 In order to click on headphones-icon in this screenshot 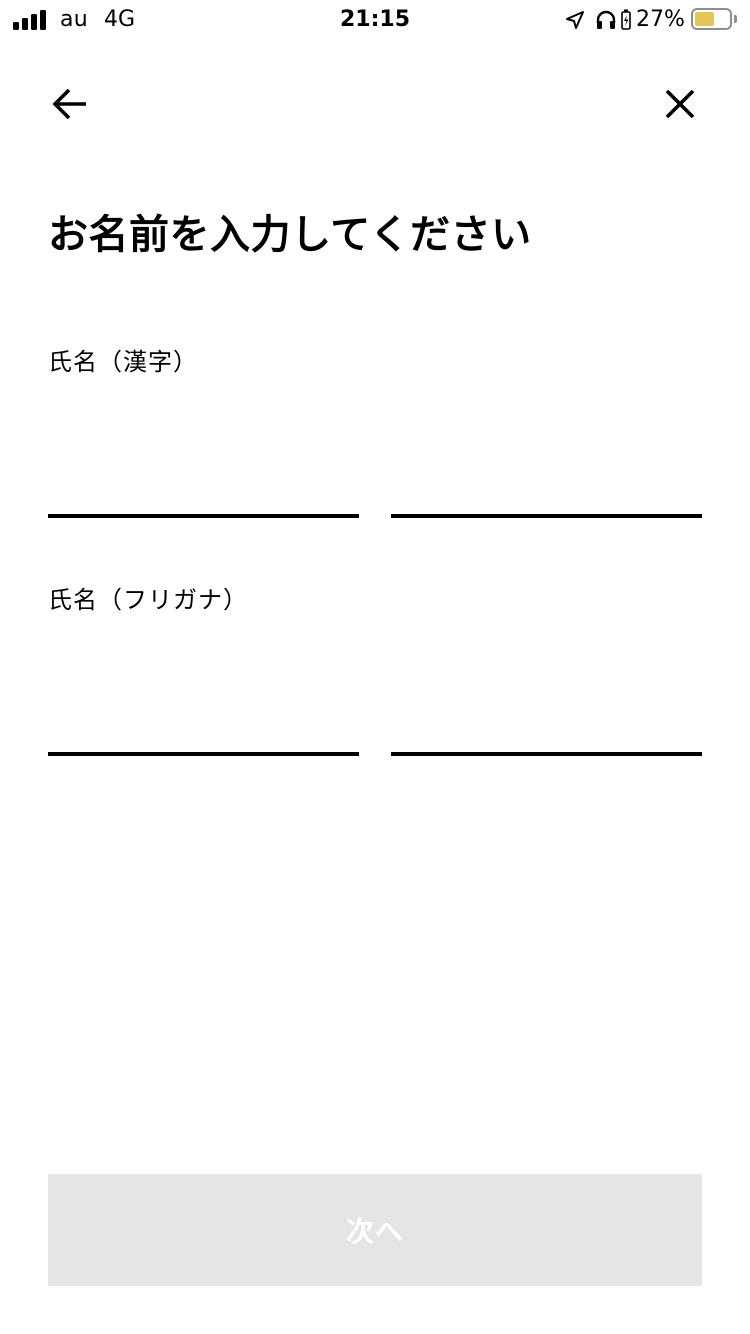, I will do `click(606, 19)`.